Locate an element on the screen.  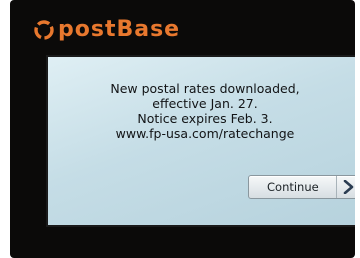
notice-url: www.fp-usa.com/ratechange is located at coordinates (205, 133).